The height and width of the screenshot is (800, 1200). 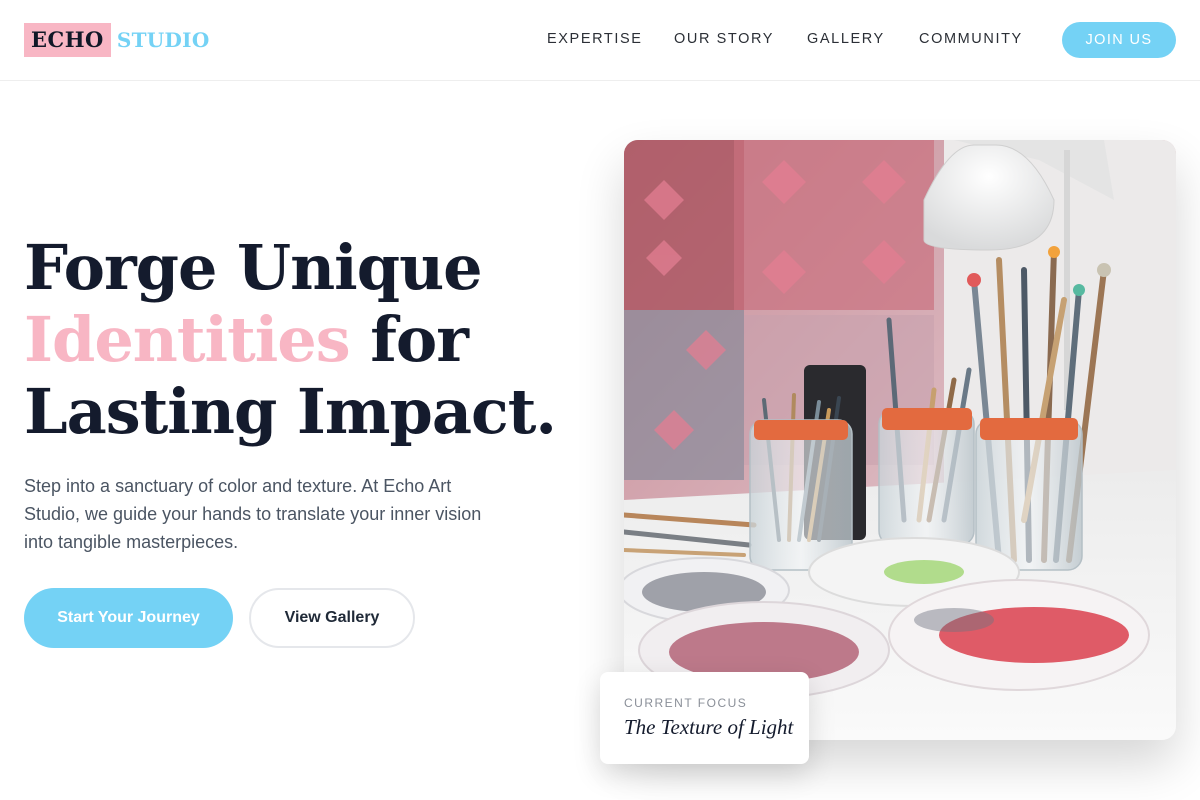 I want to click on headline-line-3: Lasting Impact., so click(x=290, y=411).